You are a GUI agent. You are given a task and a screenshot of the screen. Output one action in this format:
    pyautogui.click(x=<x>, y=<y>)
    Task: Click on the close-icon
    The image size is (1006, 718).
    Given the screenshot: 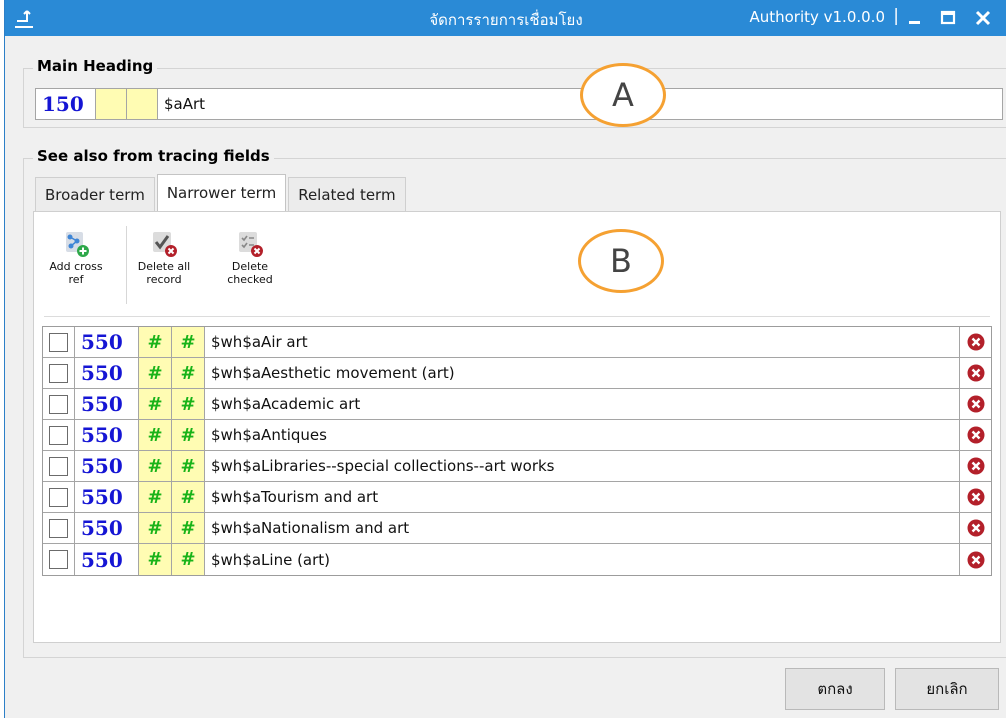 What is the action you would take?
    pyautogui.click(x=983, y=18)
    